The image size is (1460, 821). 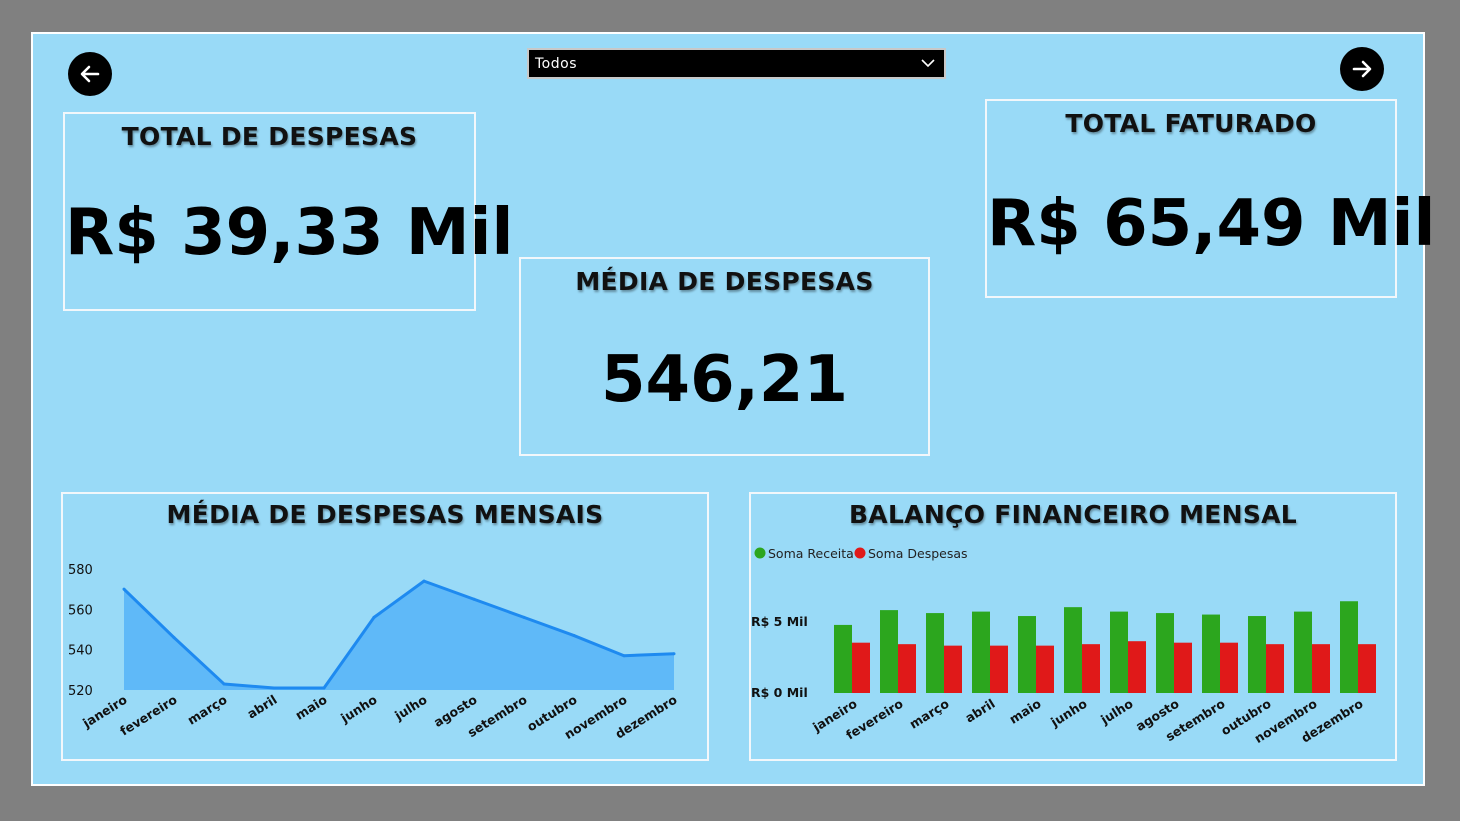 What do you see at coordinates (928, 63) in the screenshot?
I see `chevron-down-icon` at bounding box center [928, 63].